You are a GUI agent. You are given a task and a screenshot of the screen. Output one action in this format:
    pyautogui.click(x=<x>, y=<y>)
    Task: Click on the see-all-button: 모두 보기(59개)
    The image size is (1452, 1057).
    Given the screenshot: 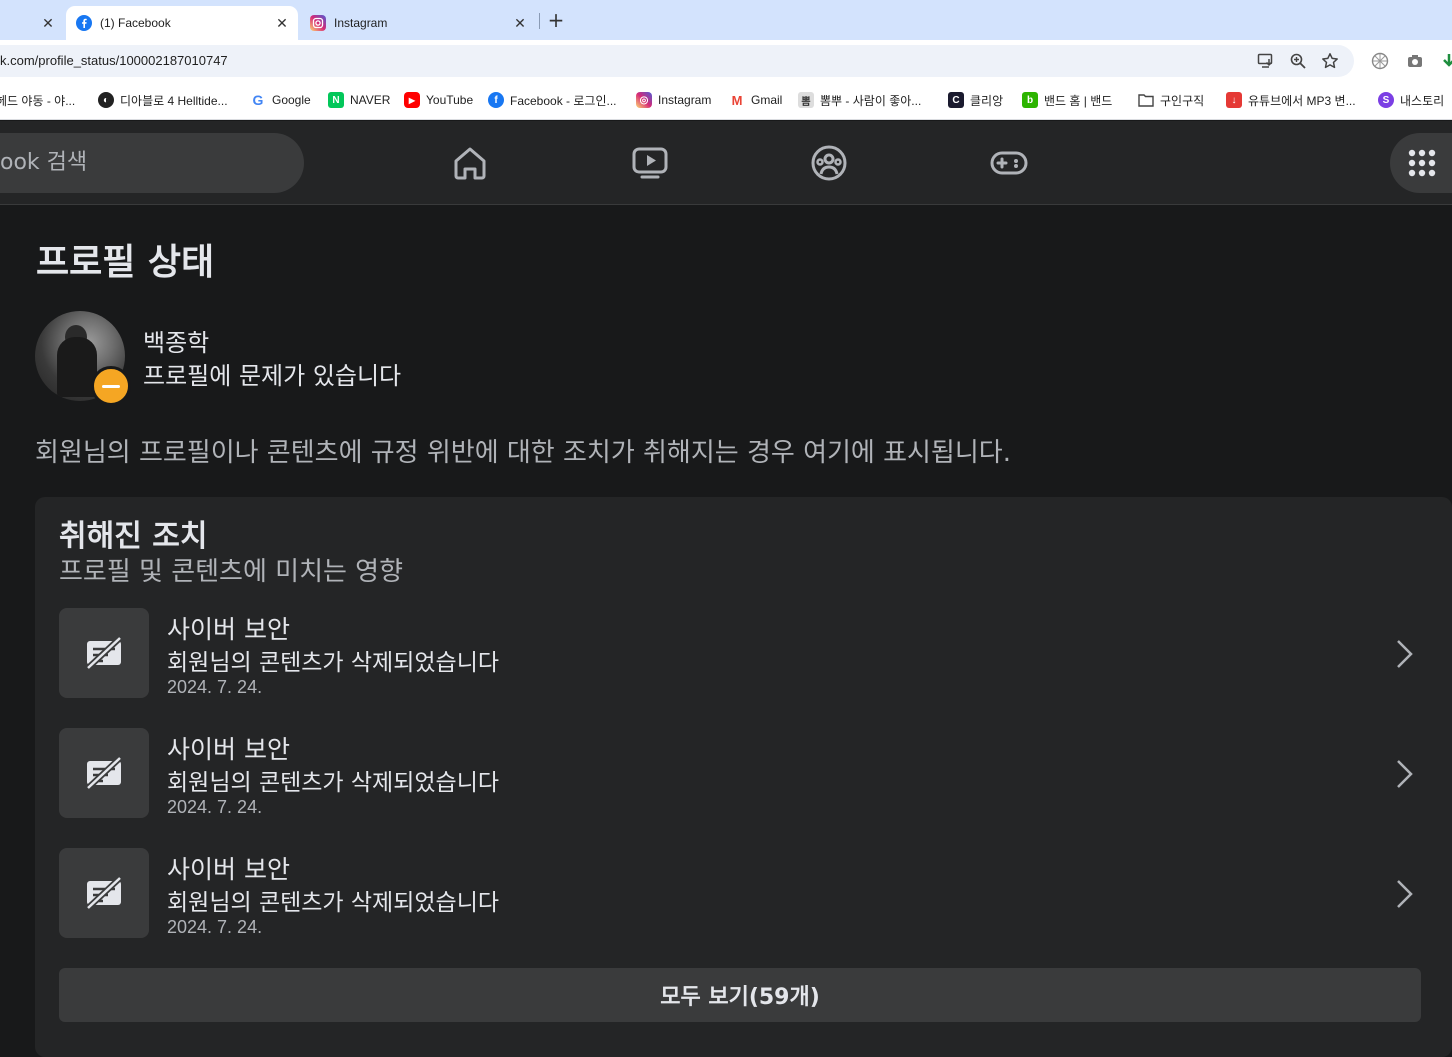 What is the action you would take?
    pyautogui.click(x=740, y=995)
    